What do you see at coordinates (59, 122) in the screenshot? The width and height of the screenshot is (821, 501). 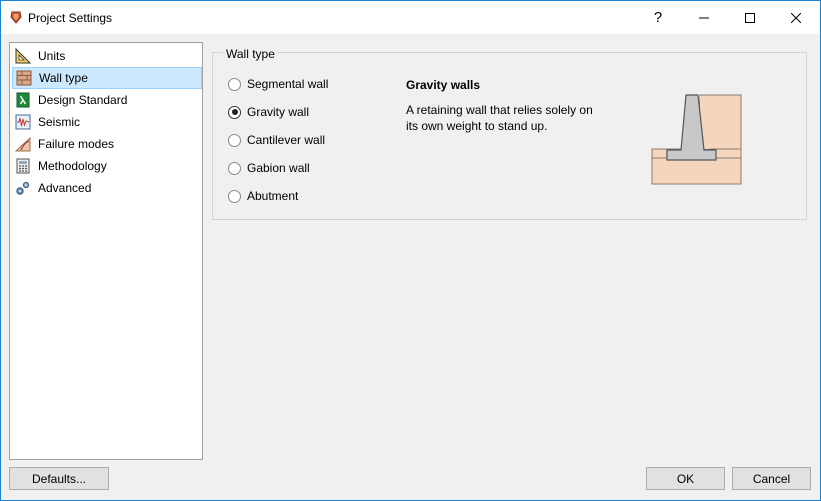 I see `sidebar-item-label: Seismic` at bounding box center [59, 122].